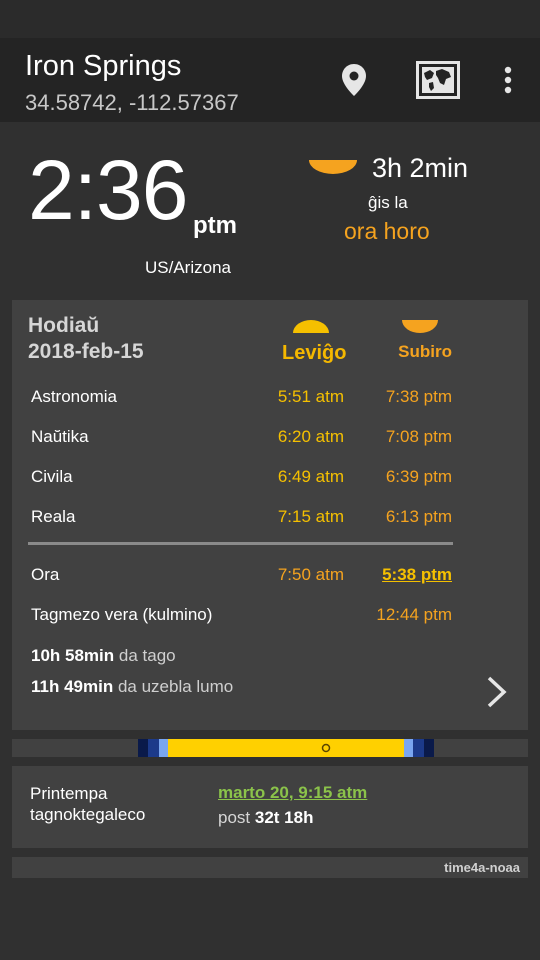 The image size is (540, 960). I want to click on twilight-label-astronomical: Astronomia, so click(74, 396).